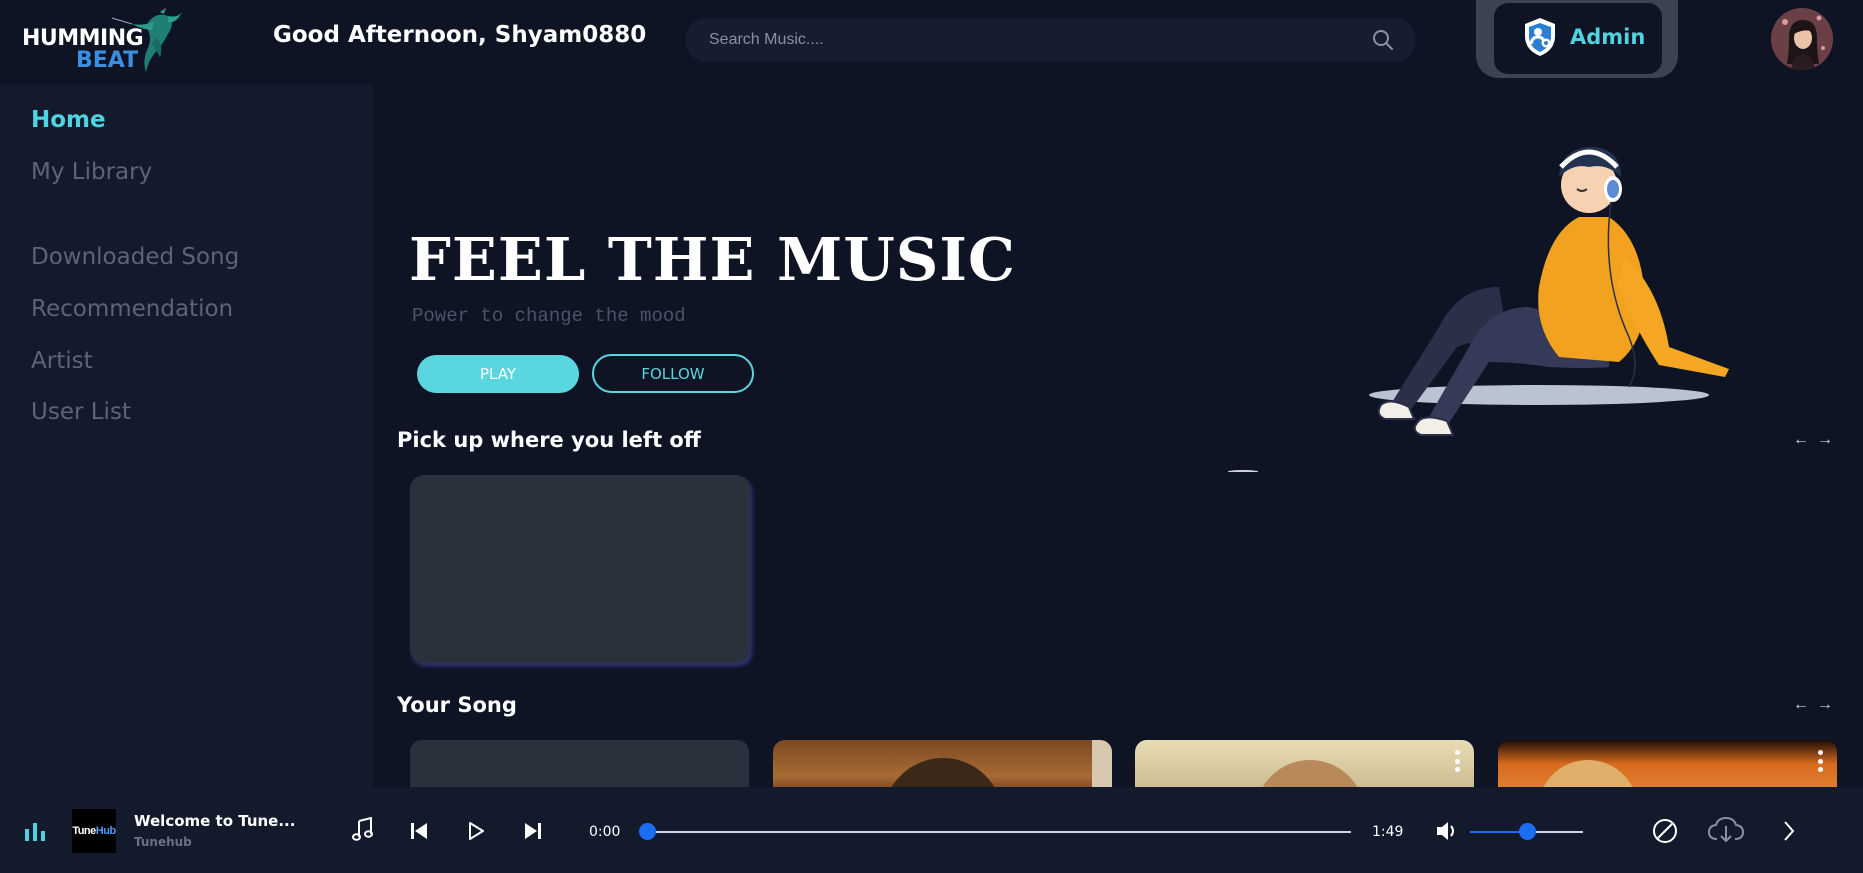 The image size is (1863, 873). I want to click on user-avatar, so click(1802, 39).